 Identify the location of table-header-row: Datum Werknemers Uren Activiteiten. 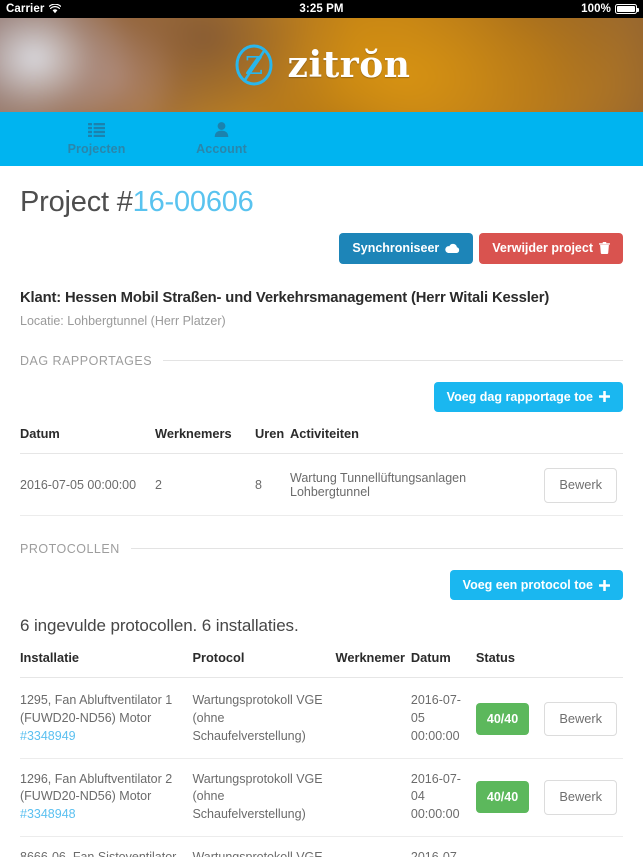
(321, 440).